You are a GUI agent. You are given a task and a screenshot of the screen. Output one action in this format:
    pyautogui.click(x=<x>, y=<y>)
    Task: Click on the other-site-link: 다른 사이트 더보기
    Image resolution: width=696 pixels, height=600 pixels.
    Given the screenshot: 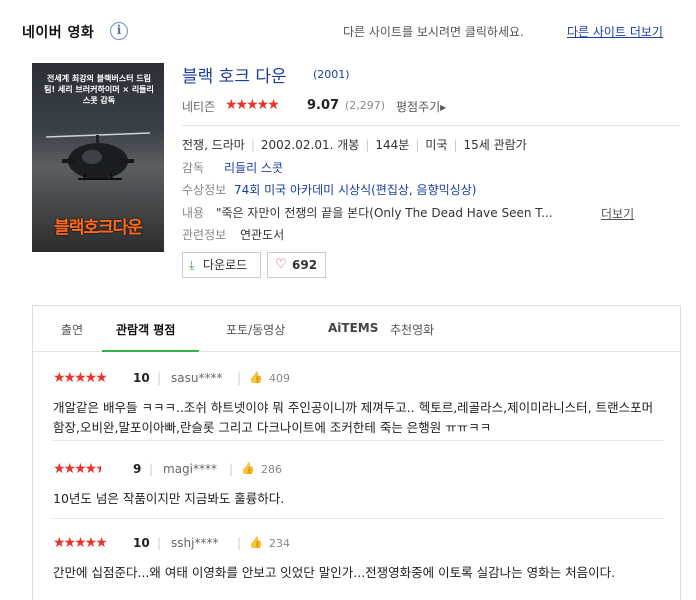 What is the action you would take?
    pyautogui.click(x=615, y=31)
    